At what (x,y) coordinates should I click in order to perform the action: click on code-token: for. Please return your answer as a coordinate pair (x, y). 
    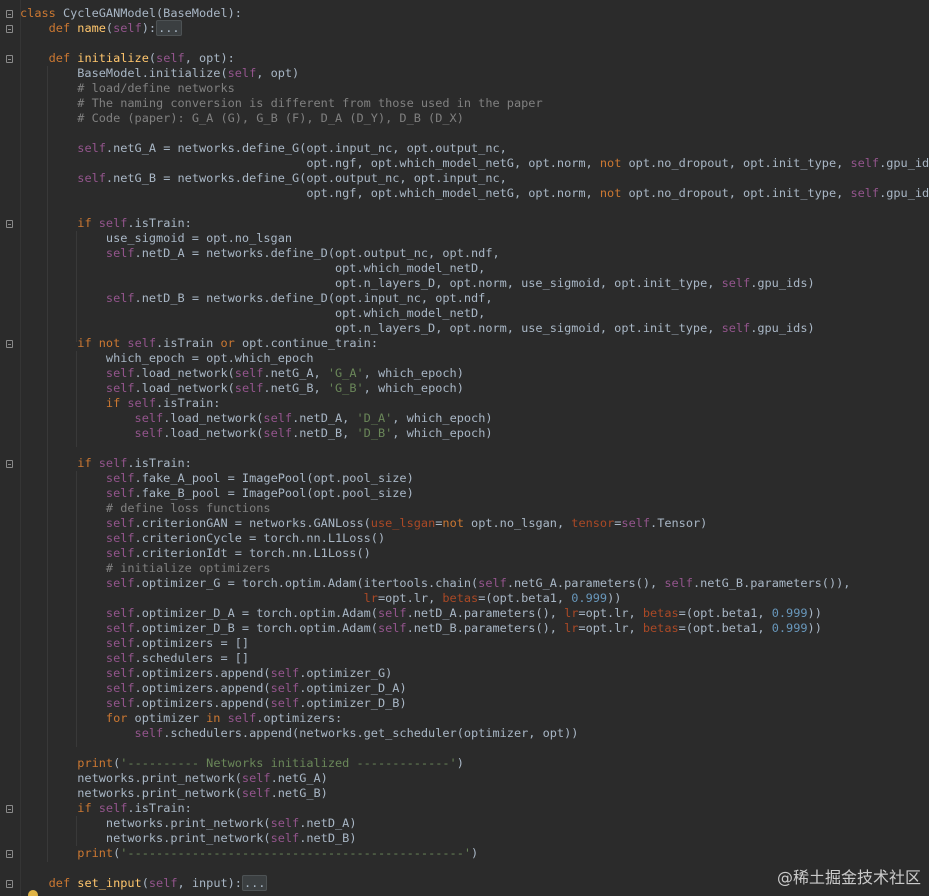
    Looking at the image, I should click on (120, 718).